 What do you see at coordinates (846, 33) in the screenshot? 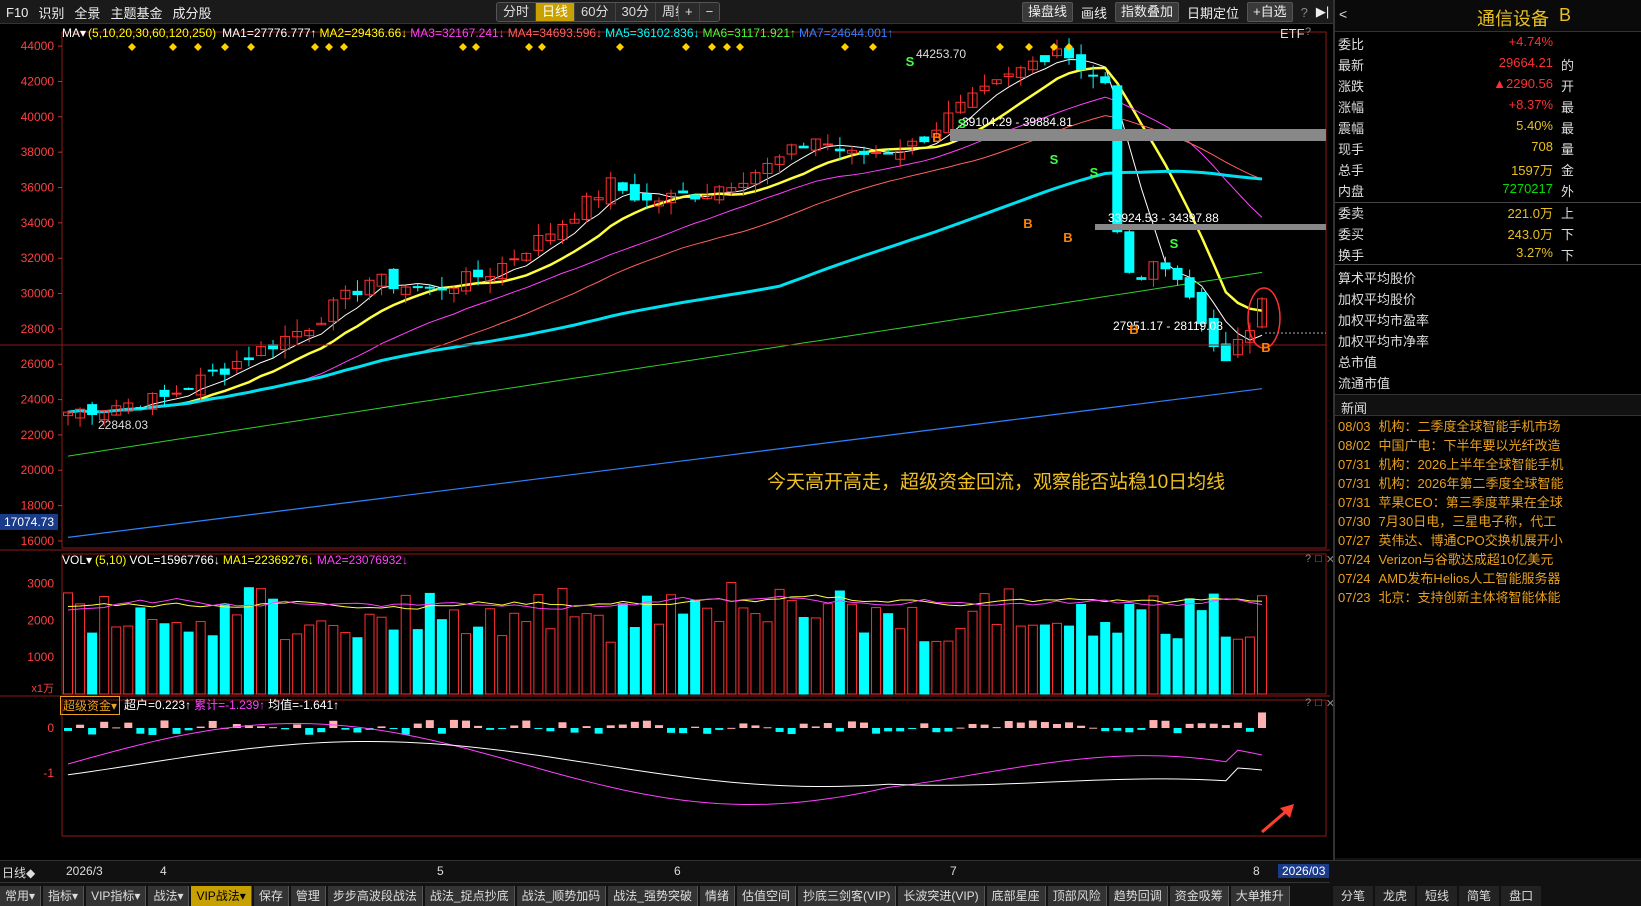
I see `ma-value-7: MA7=24644.001↑` at bounding box center [846, 33].